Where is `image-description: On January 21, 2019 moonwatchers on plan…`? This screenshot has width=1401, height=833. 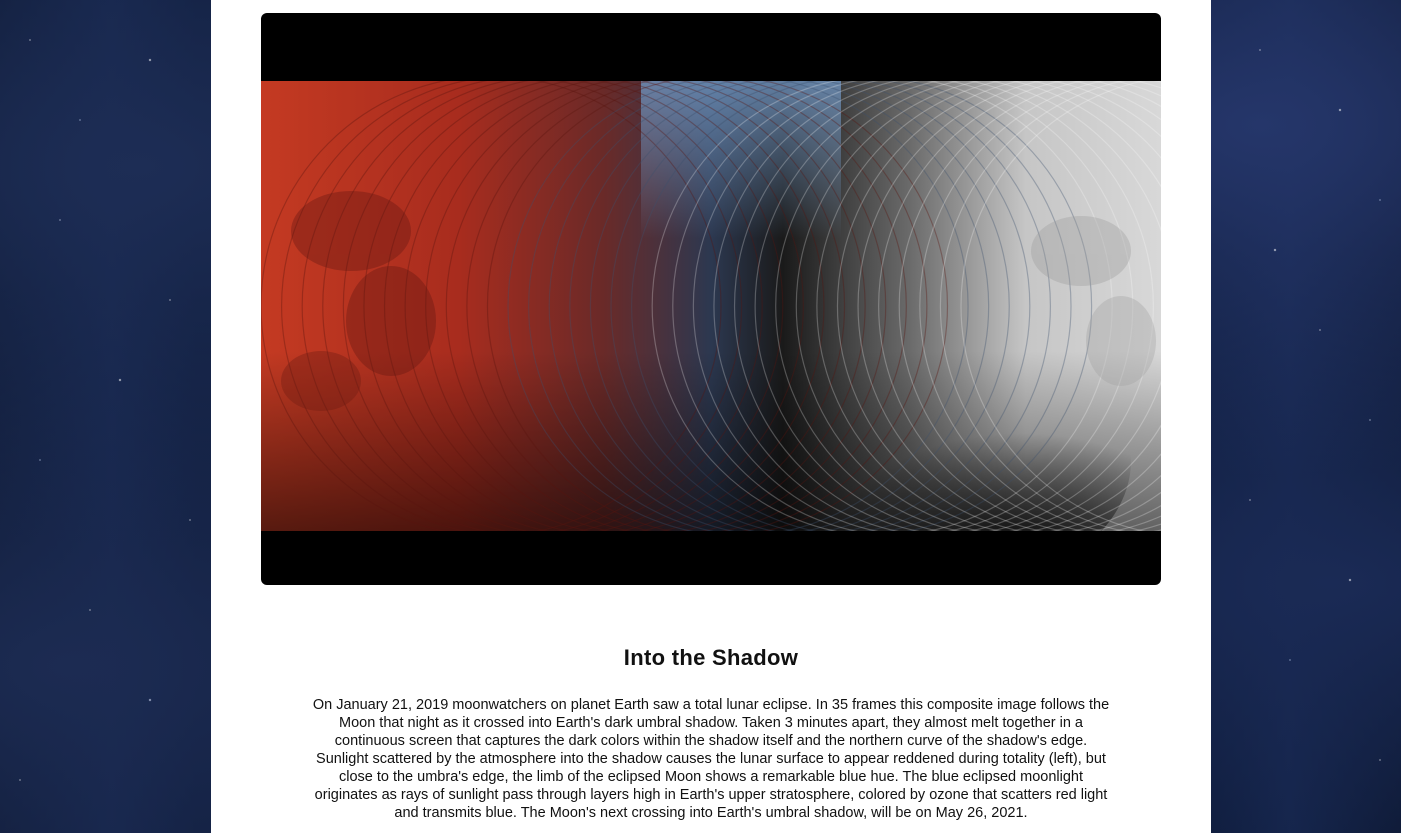 image-description: On January 21, 2019 moonwatchers on plan… is located at coordinates (711, 758).